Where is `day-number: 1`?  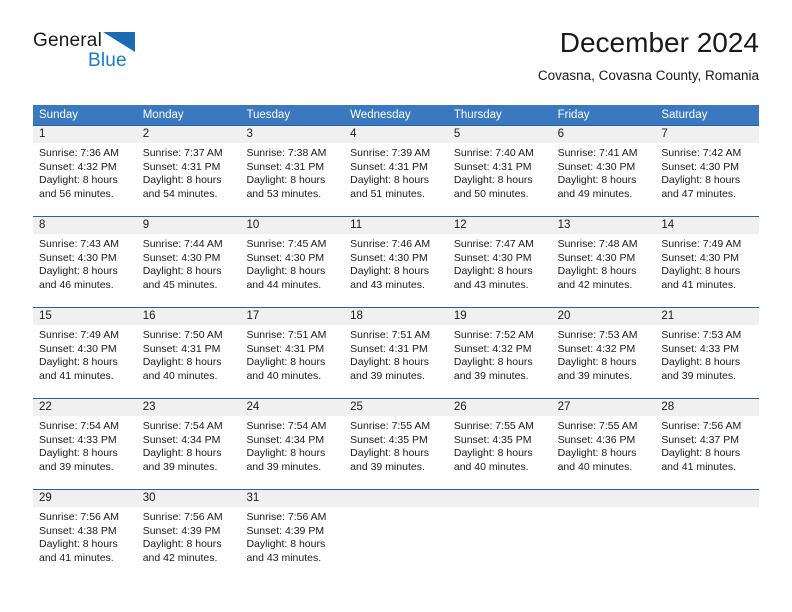
day-number: 1 is located at coordinates (85, 134).